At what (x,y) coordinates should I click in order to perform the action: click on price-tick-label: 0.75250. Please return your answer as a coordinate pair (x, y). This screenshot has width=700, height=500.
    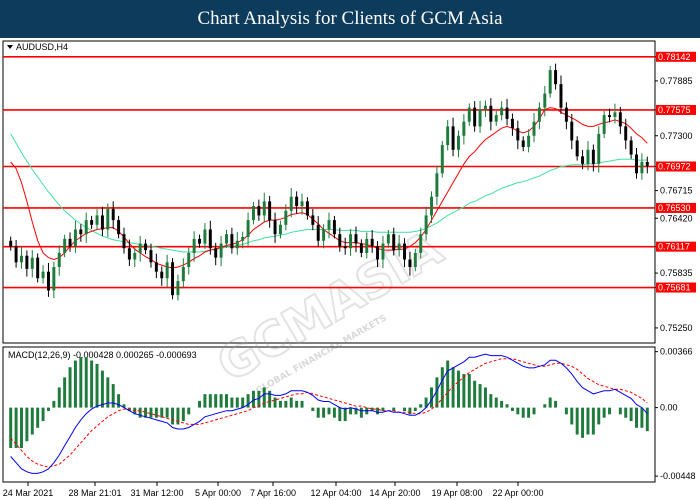
    Looking at the image, I should click on (676, 328).